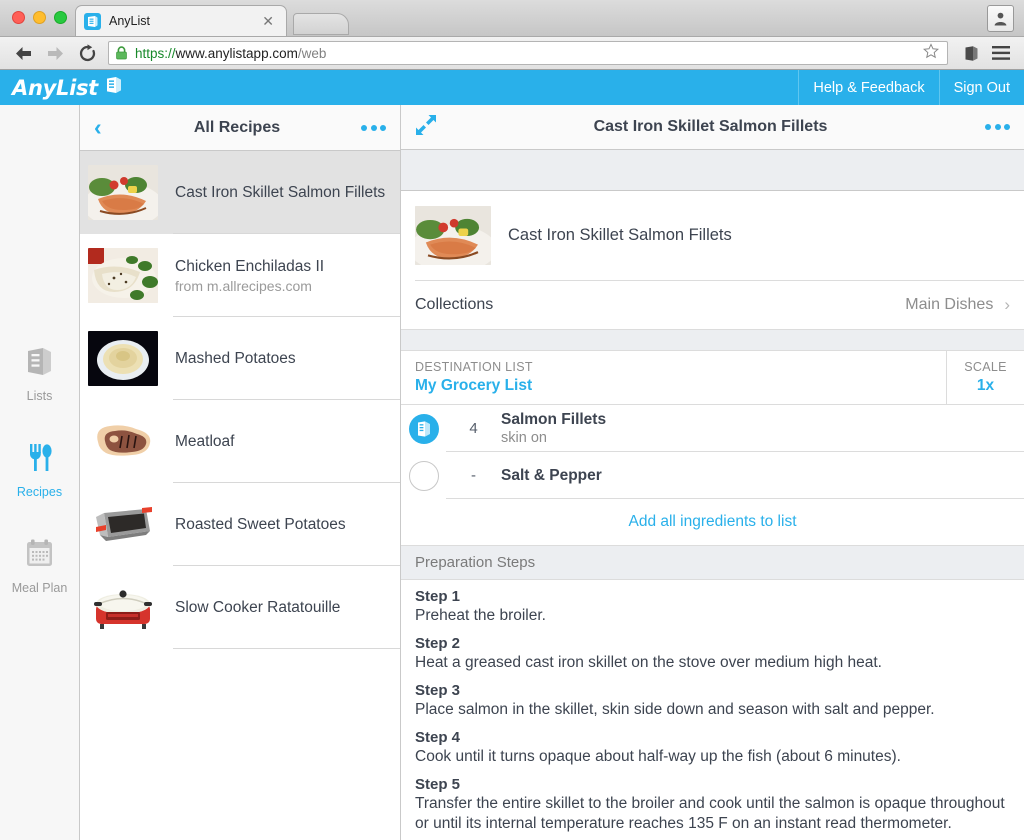  What do you see at coordinates (868, 88) in the screenshot?
I see `help-feedback-link: Help & Feedback` at bounding box center [868, 88].